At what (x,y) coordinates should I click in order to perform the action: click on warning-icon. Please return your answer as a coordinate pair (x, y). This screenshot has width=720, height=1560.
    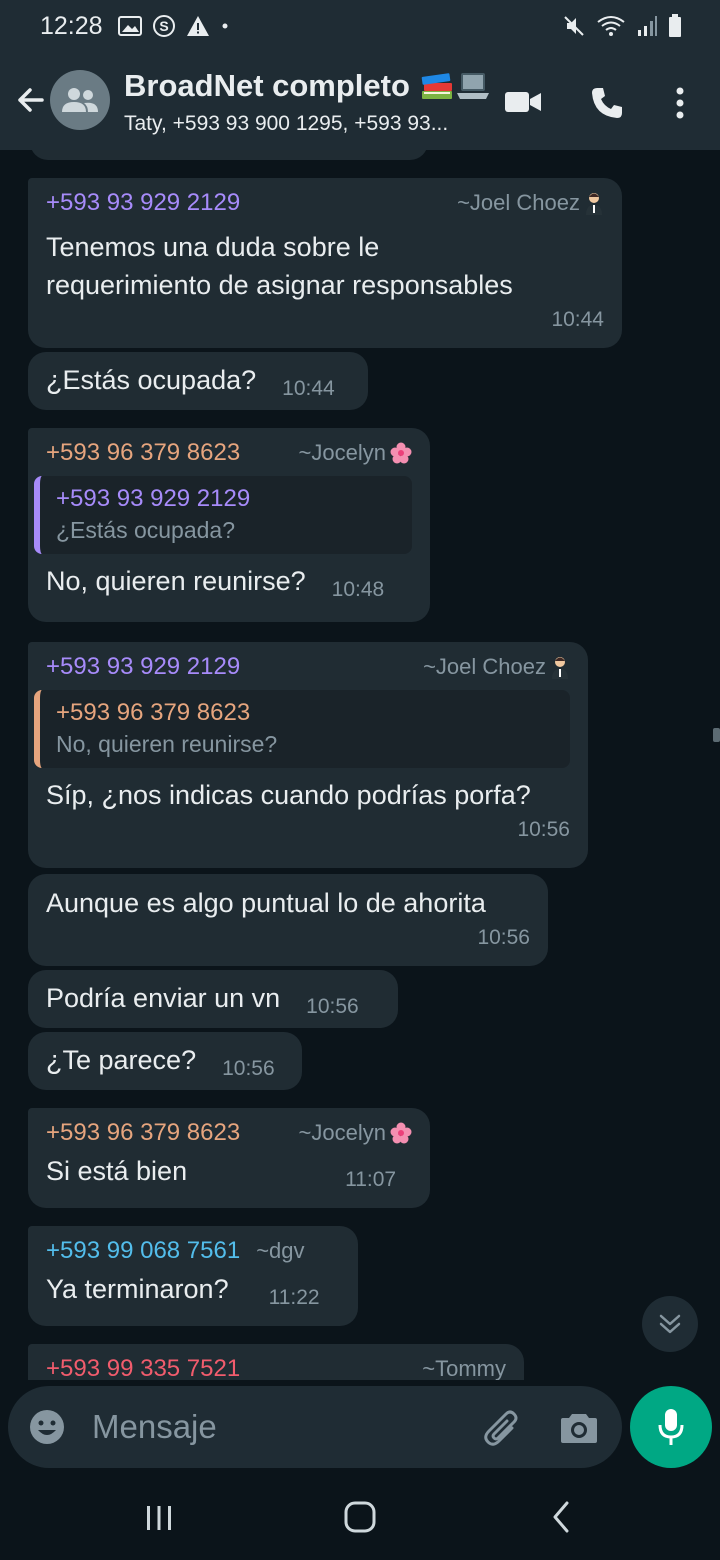
    Looking at the image, I should click on (198, 26).